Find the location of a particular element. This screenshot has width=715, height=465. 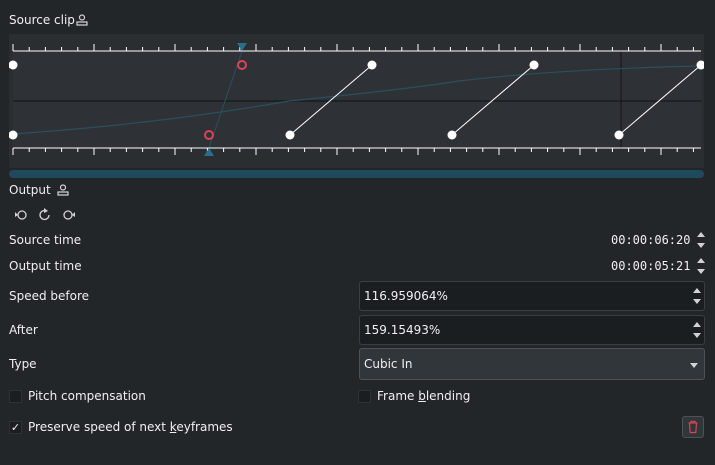

trash-icon is located at coordinates (693, 427).